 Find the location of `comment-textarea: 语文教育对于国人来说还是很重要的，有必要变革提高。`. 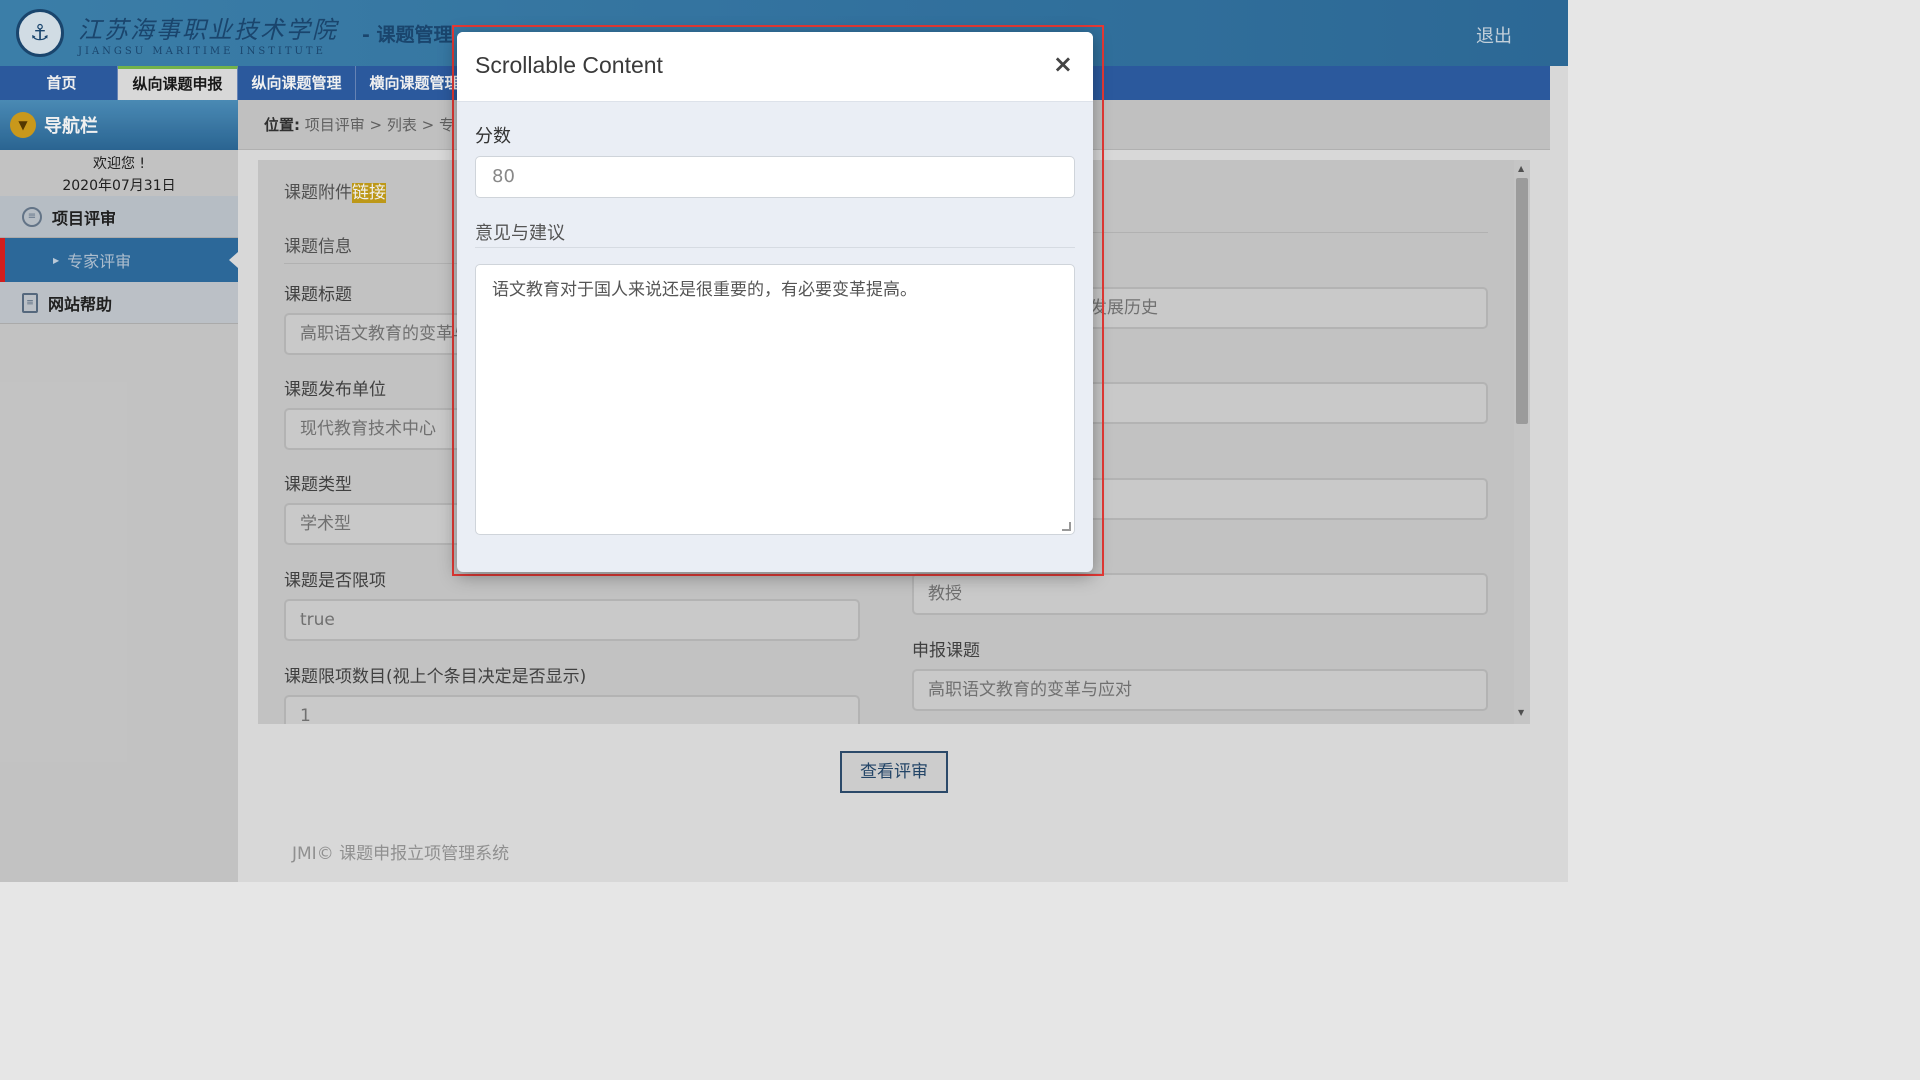

comment-textarea: 语文教育对于国人来说还是很重要的，有必要变革提高。 is located at coordinates (775, 399).